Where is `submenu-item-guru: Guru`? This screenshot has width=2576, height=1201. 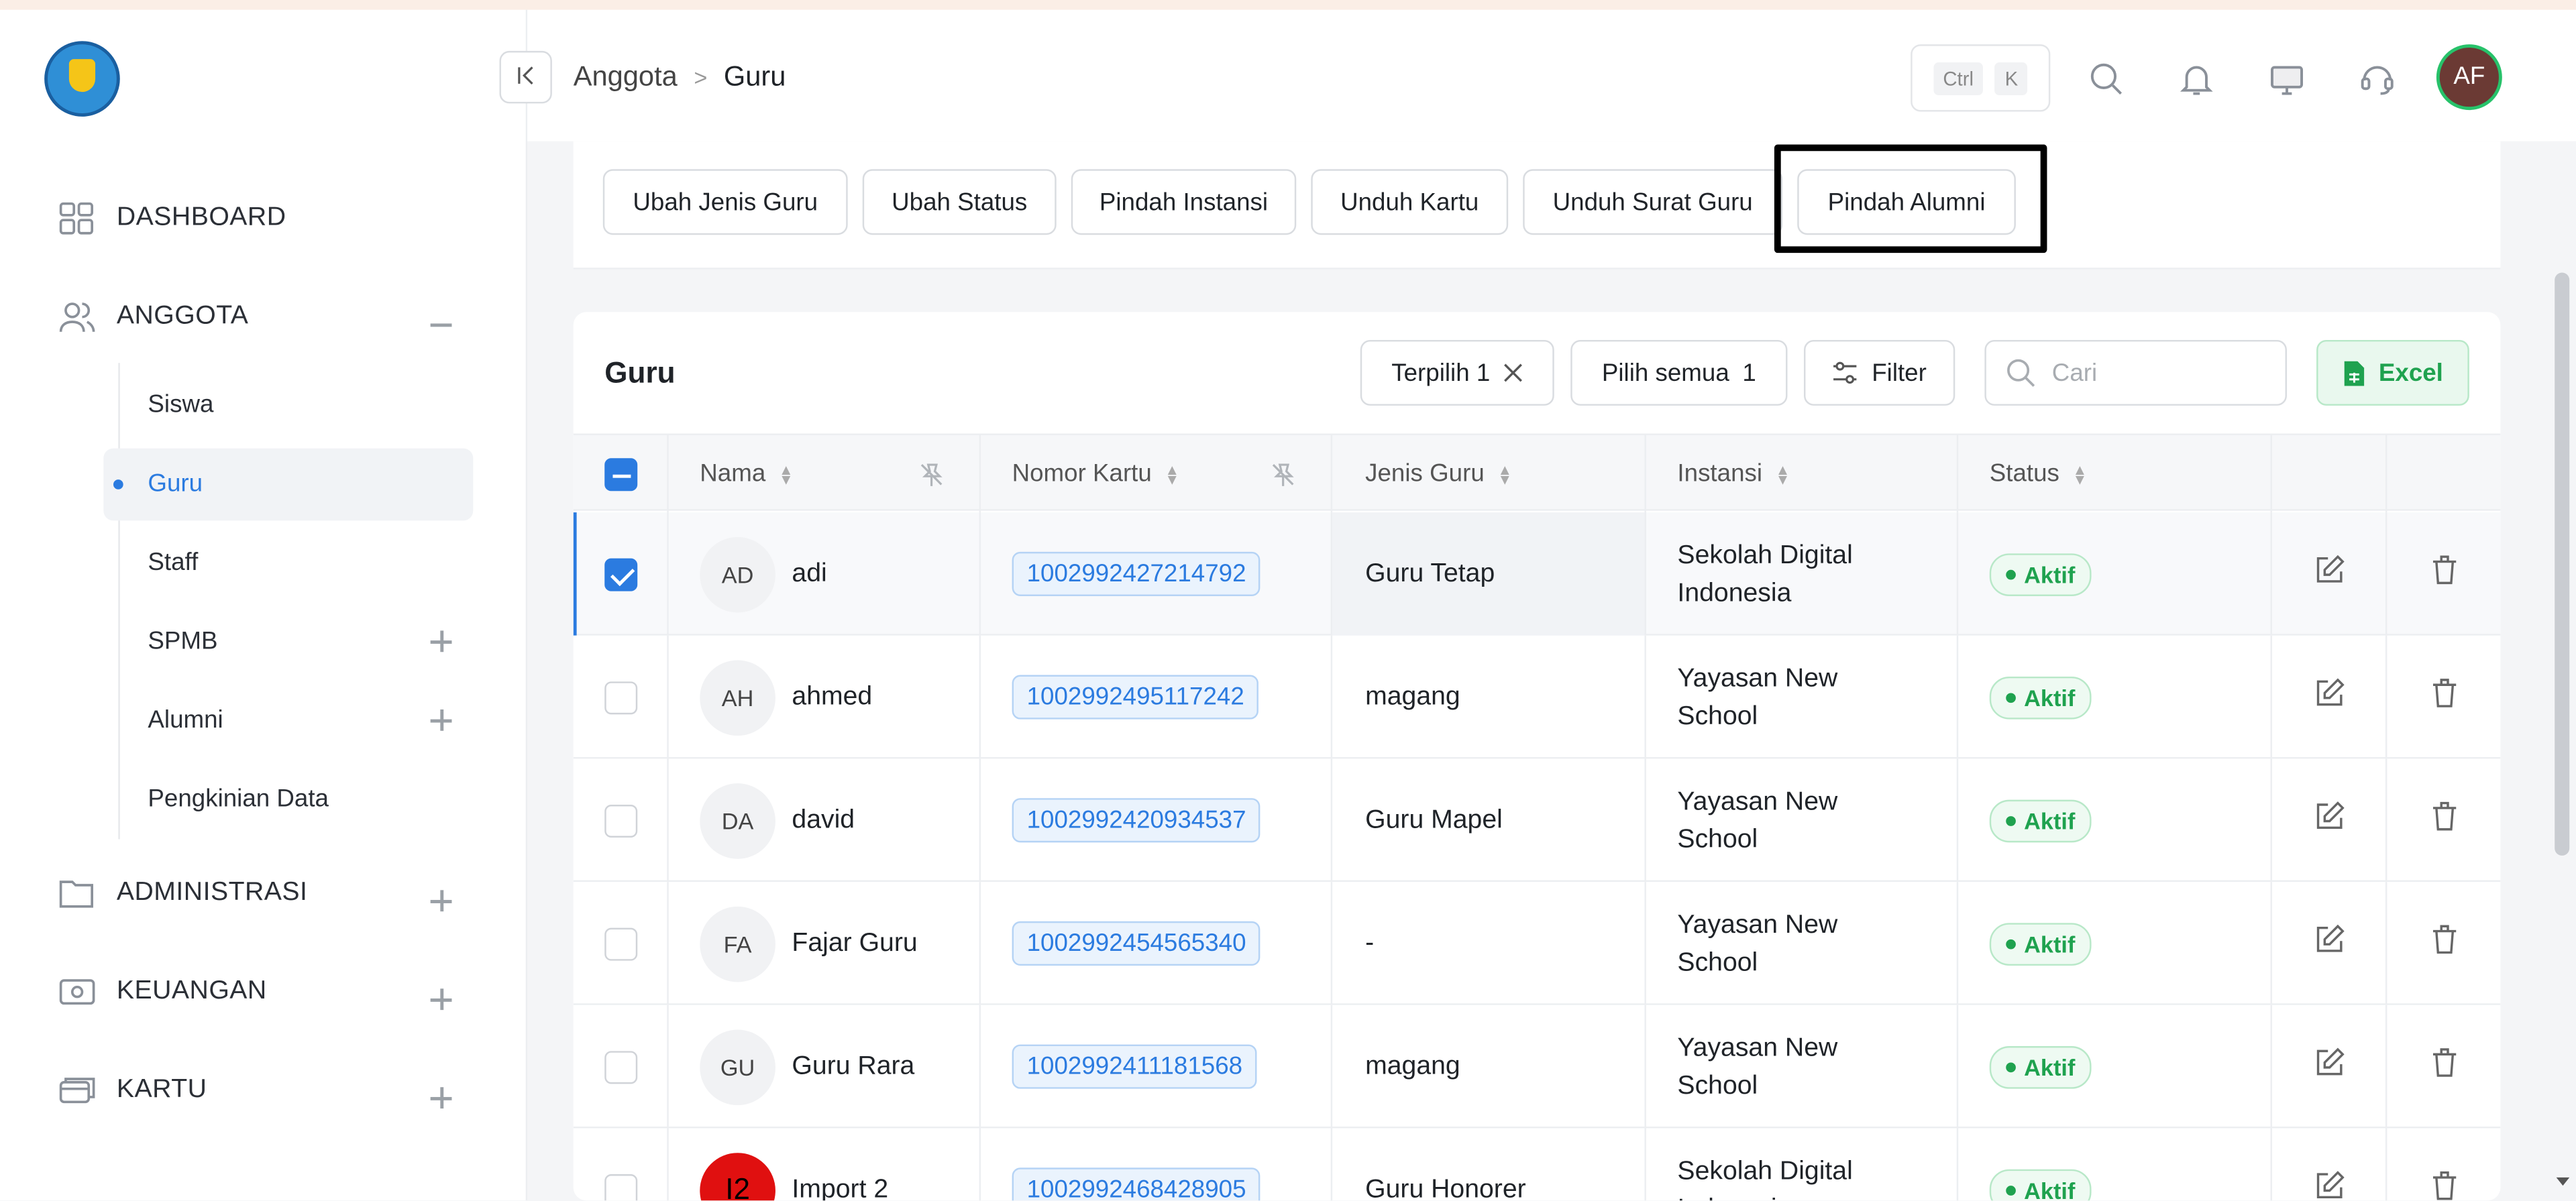 submenu-item-guru: Guru is located at coordinates (175, 483).